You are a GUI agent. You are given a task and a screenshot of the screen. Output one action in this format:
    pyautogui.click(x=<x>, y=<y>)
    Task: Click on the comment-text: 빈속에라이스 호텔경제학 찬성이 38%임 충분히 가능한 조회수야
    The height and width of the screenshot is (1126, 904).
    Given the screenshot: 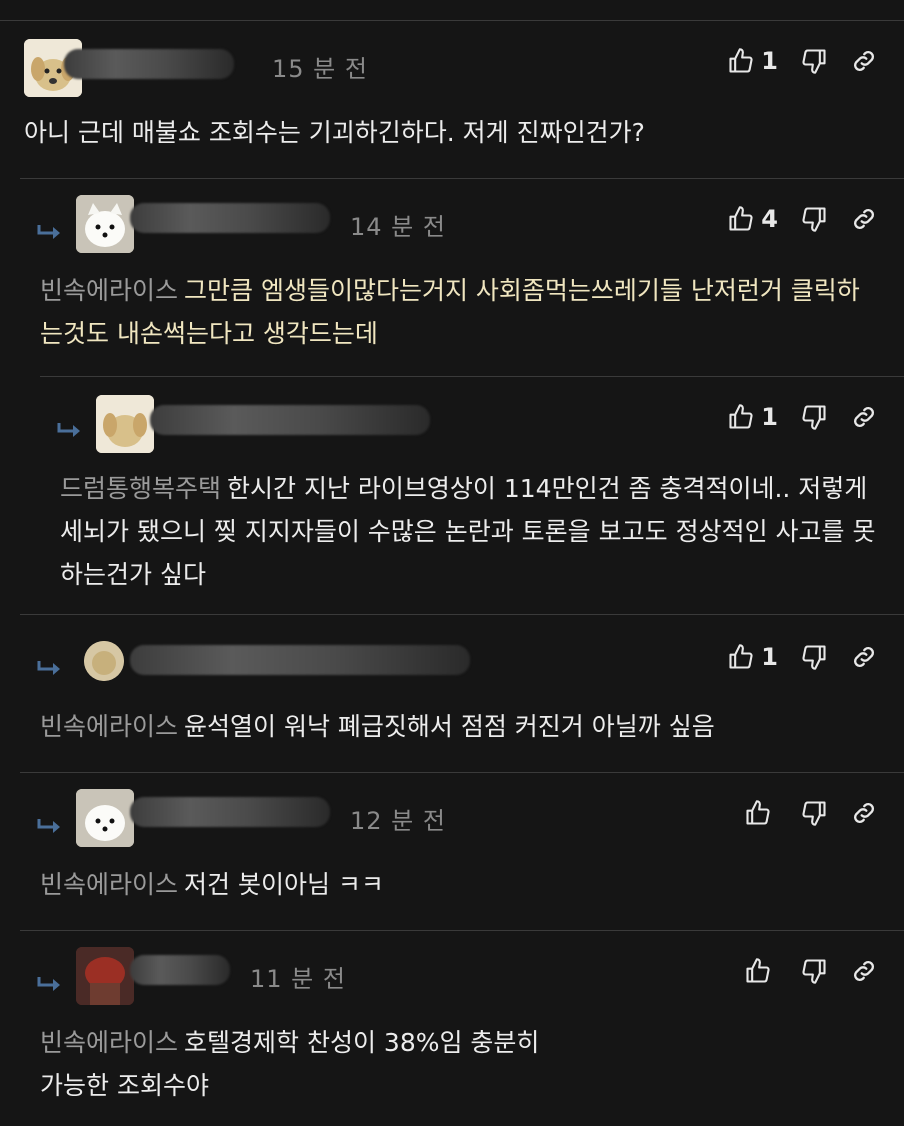 What is the action you would take?
    pyautogui.click(x=290, y=1064)
    